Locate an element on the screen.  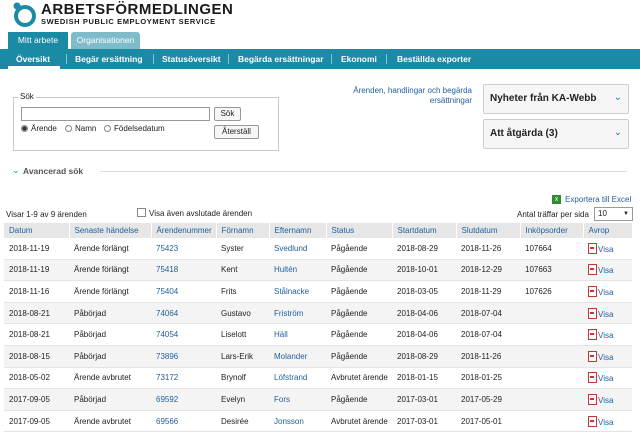
case-number-link: 75404 is located at coordinates (167, 291).